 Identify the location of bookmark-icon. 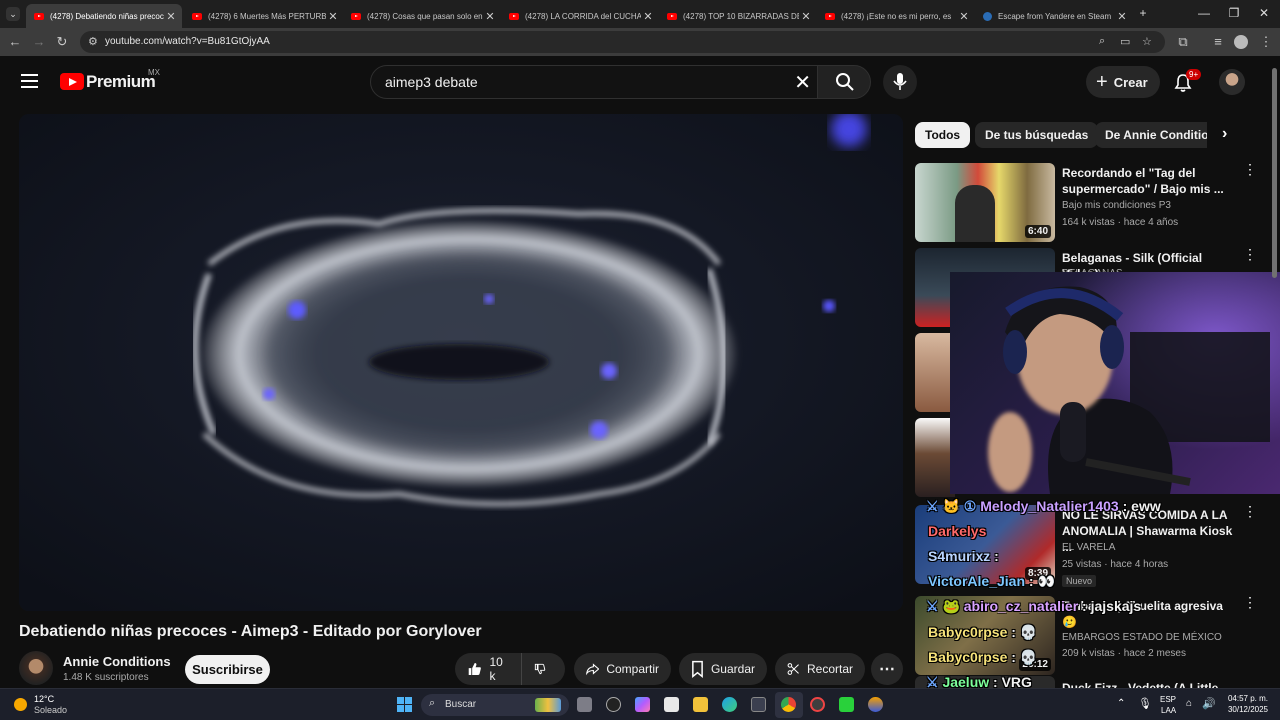
(697, 669).